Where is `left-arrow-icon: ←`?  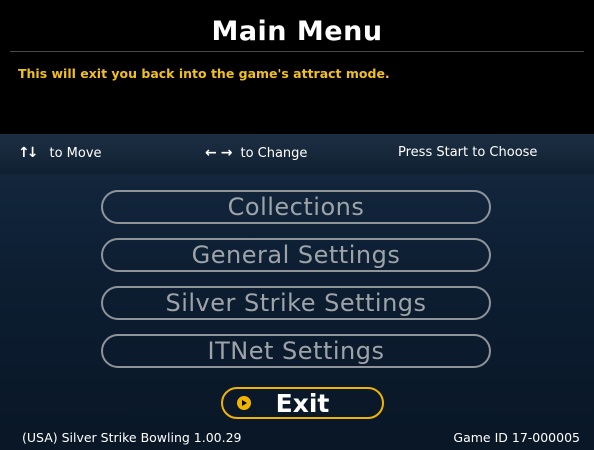
left-arrow-icon: ← is located at coordinates (211, 153).